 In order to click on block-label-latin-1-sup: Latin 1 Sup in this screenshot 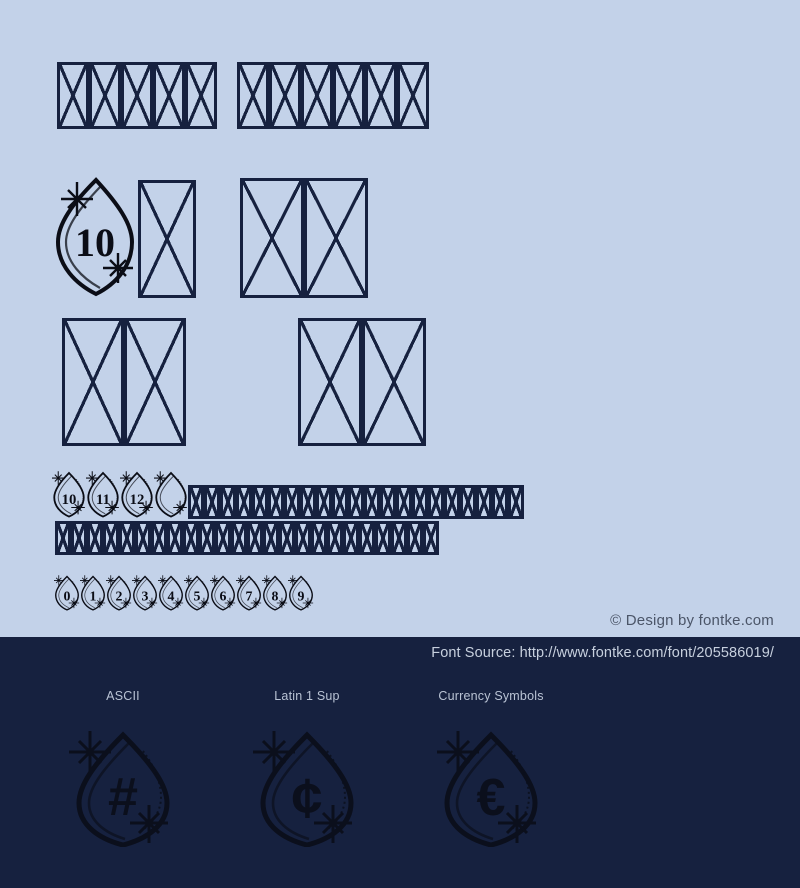, I will do `click(307, 696)`.